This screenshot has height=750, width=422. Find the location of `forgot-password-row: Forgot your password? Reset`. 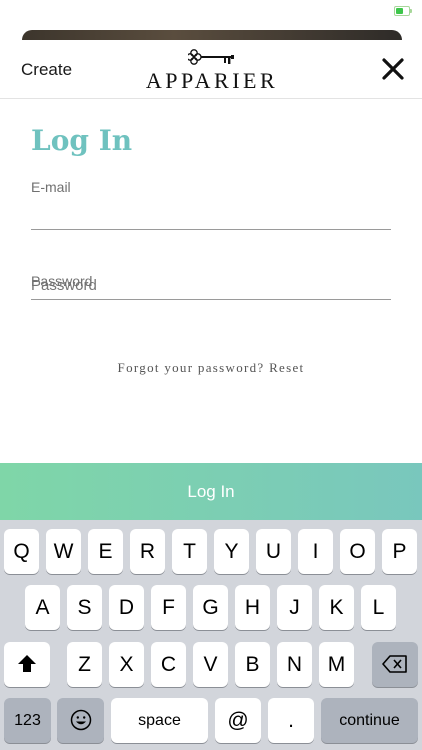

forgot-password-row: Forgot your password? Reset is located at coordinates (211, 368).